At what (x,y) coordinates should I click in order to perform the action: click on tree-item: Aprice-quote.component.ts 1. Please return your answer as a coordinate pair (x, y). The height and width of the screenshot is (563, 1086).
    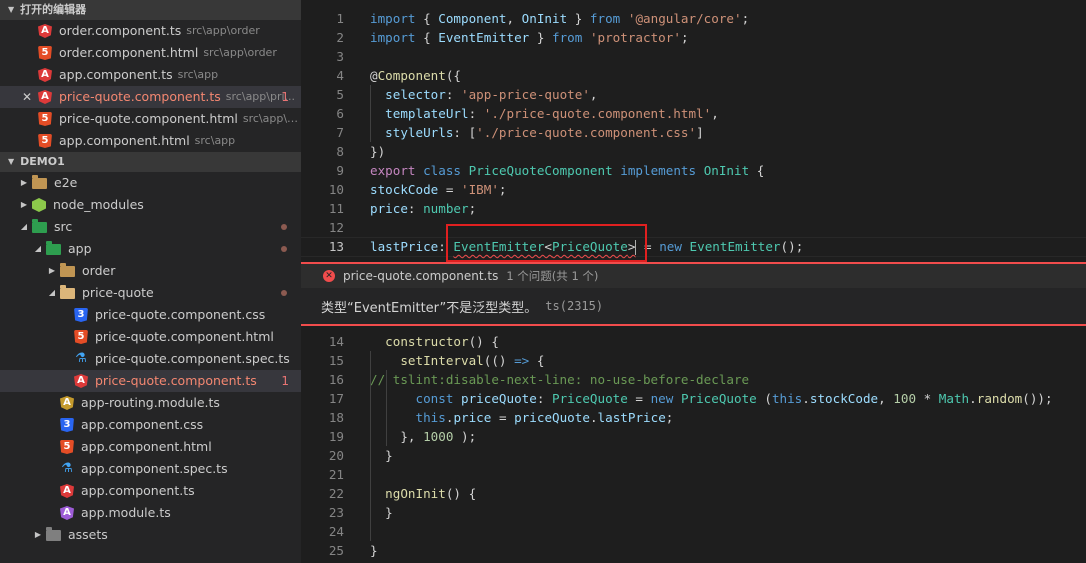
    Looking at the image, I should click on (150, 381).